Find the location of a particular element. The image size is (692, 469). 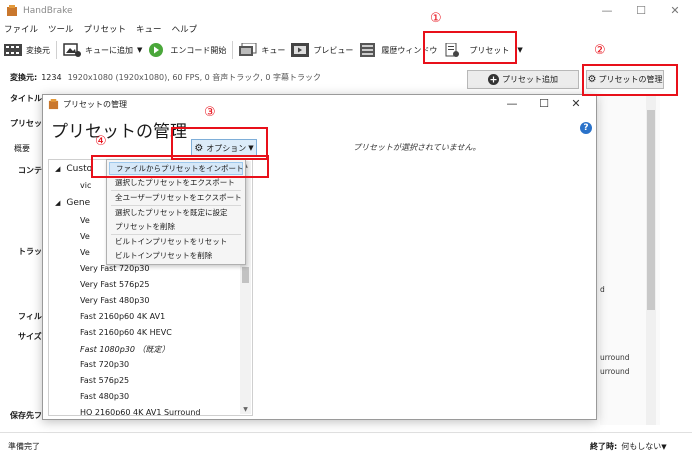

tree-scrollbar-thumb is located at coordinates (245, 275).